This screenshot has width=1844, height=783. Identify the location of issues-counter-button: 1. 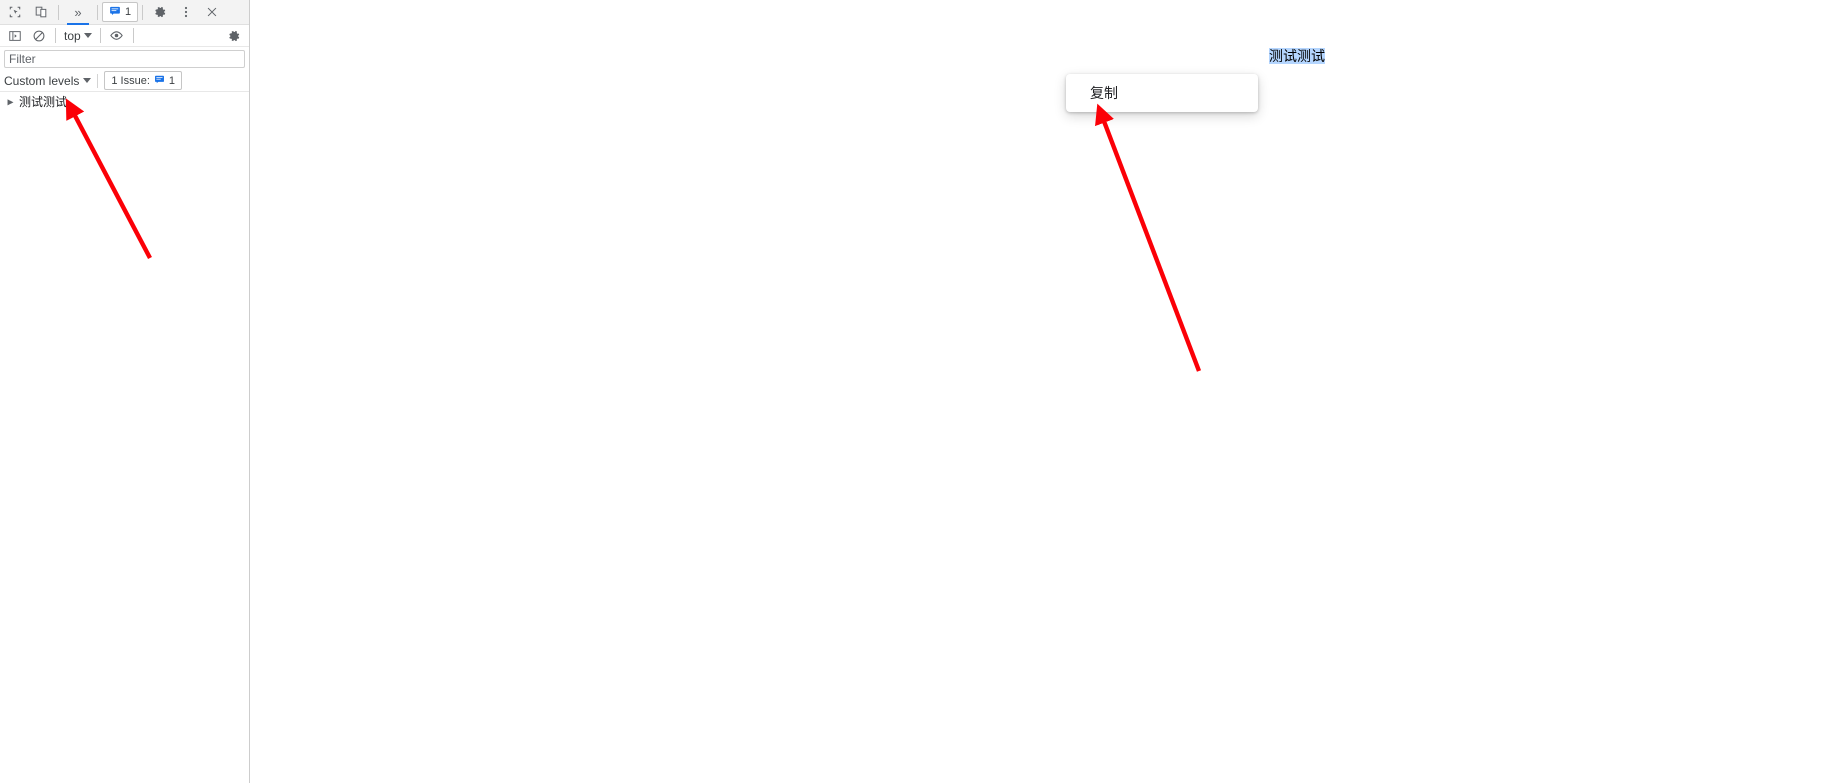
(120, 12).